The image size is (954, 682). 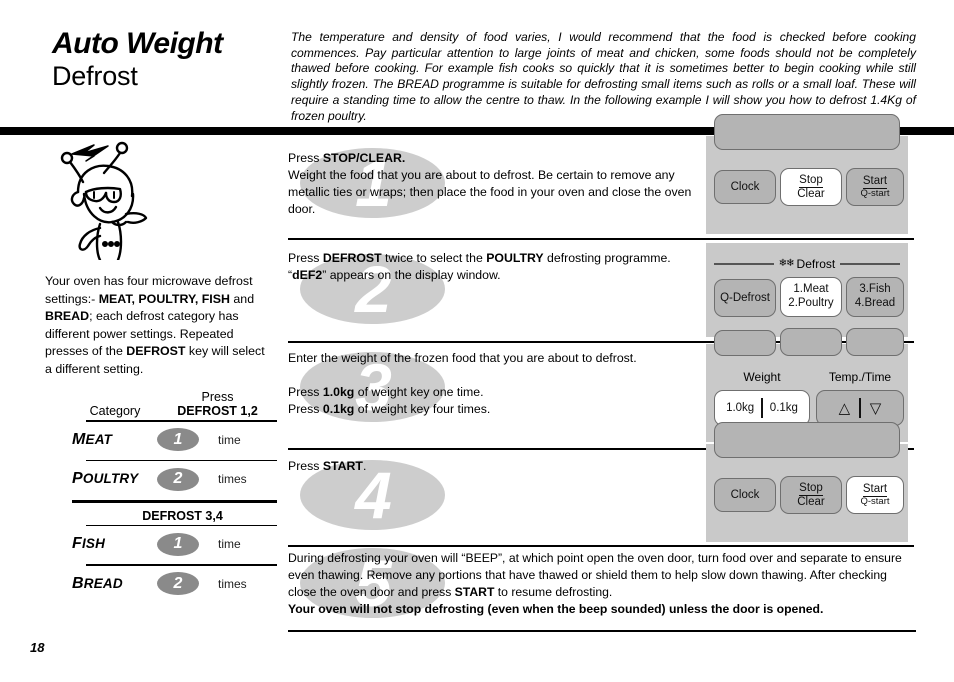 I want to click on arrow-up-icon: △, so click(x=845, y=408).